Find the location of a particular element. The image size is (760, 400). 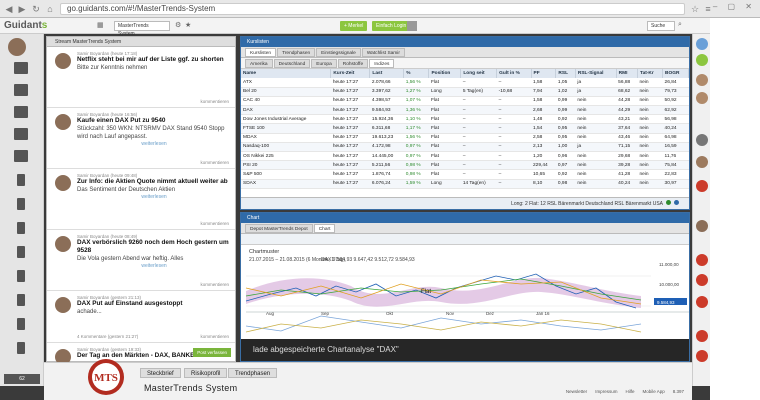

column-header: Long seit is located at coordinates (479, 73).